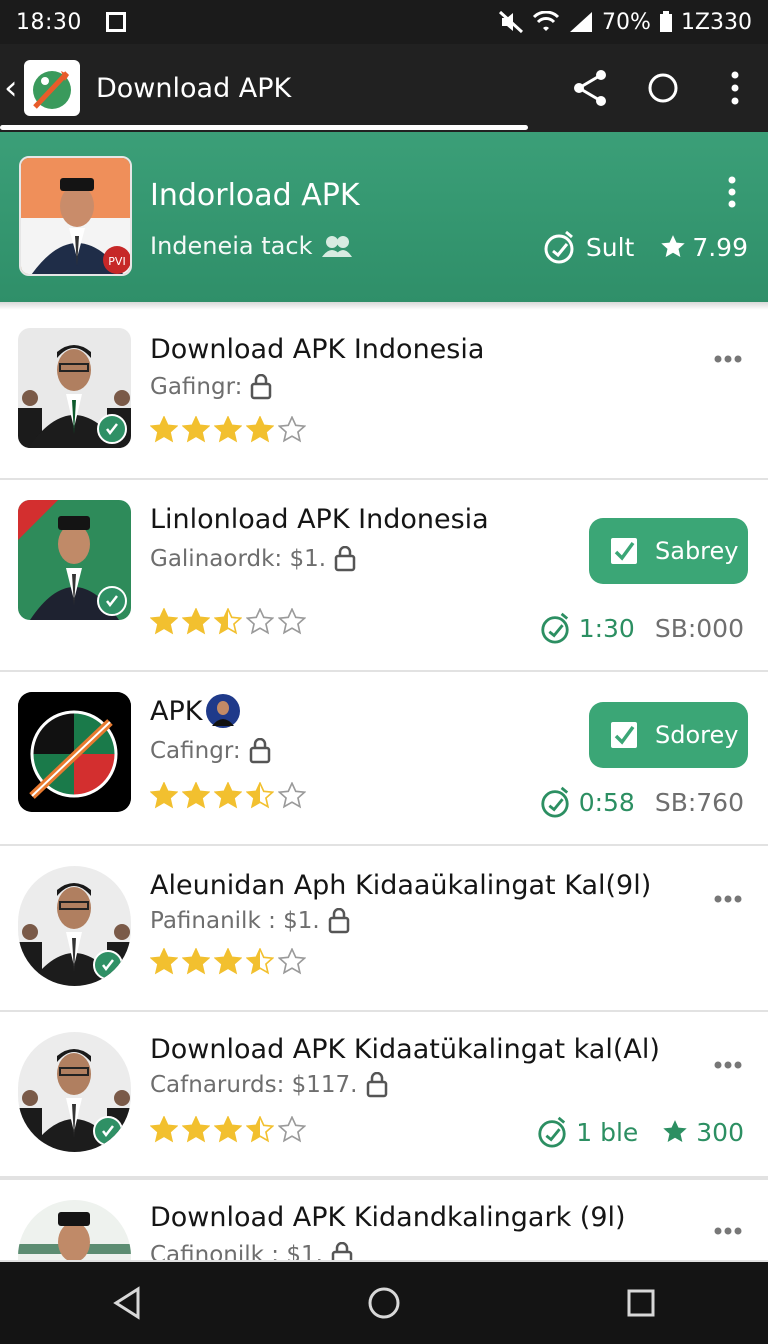  What do you see at coordinates (384, 1303) in the screenshot?
I see `nav-home-icon` at bounding box center [384, 1303].